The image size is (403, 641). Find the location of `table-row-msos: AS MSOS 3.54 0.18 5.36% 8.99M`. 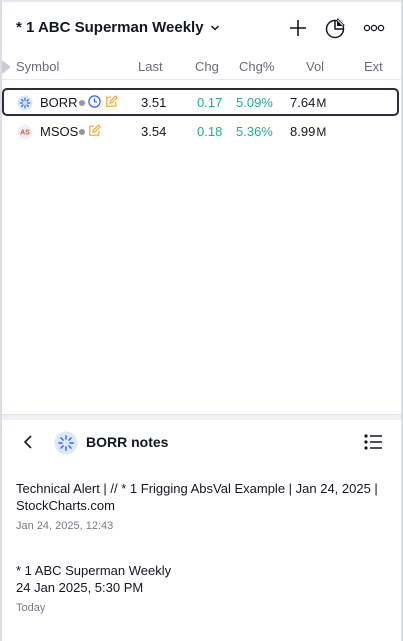

table-row-msos: AS MSOS 3.54 0.18 5.36% 8.99M is located at coordinates (200, 132).